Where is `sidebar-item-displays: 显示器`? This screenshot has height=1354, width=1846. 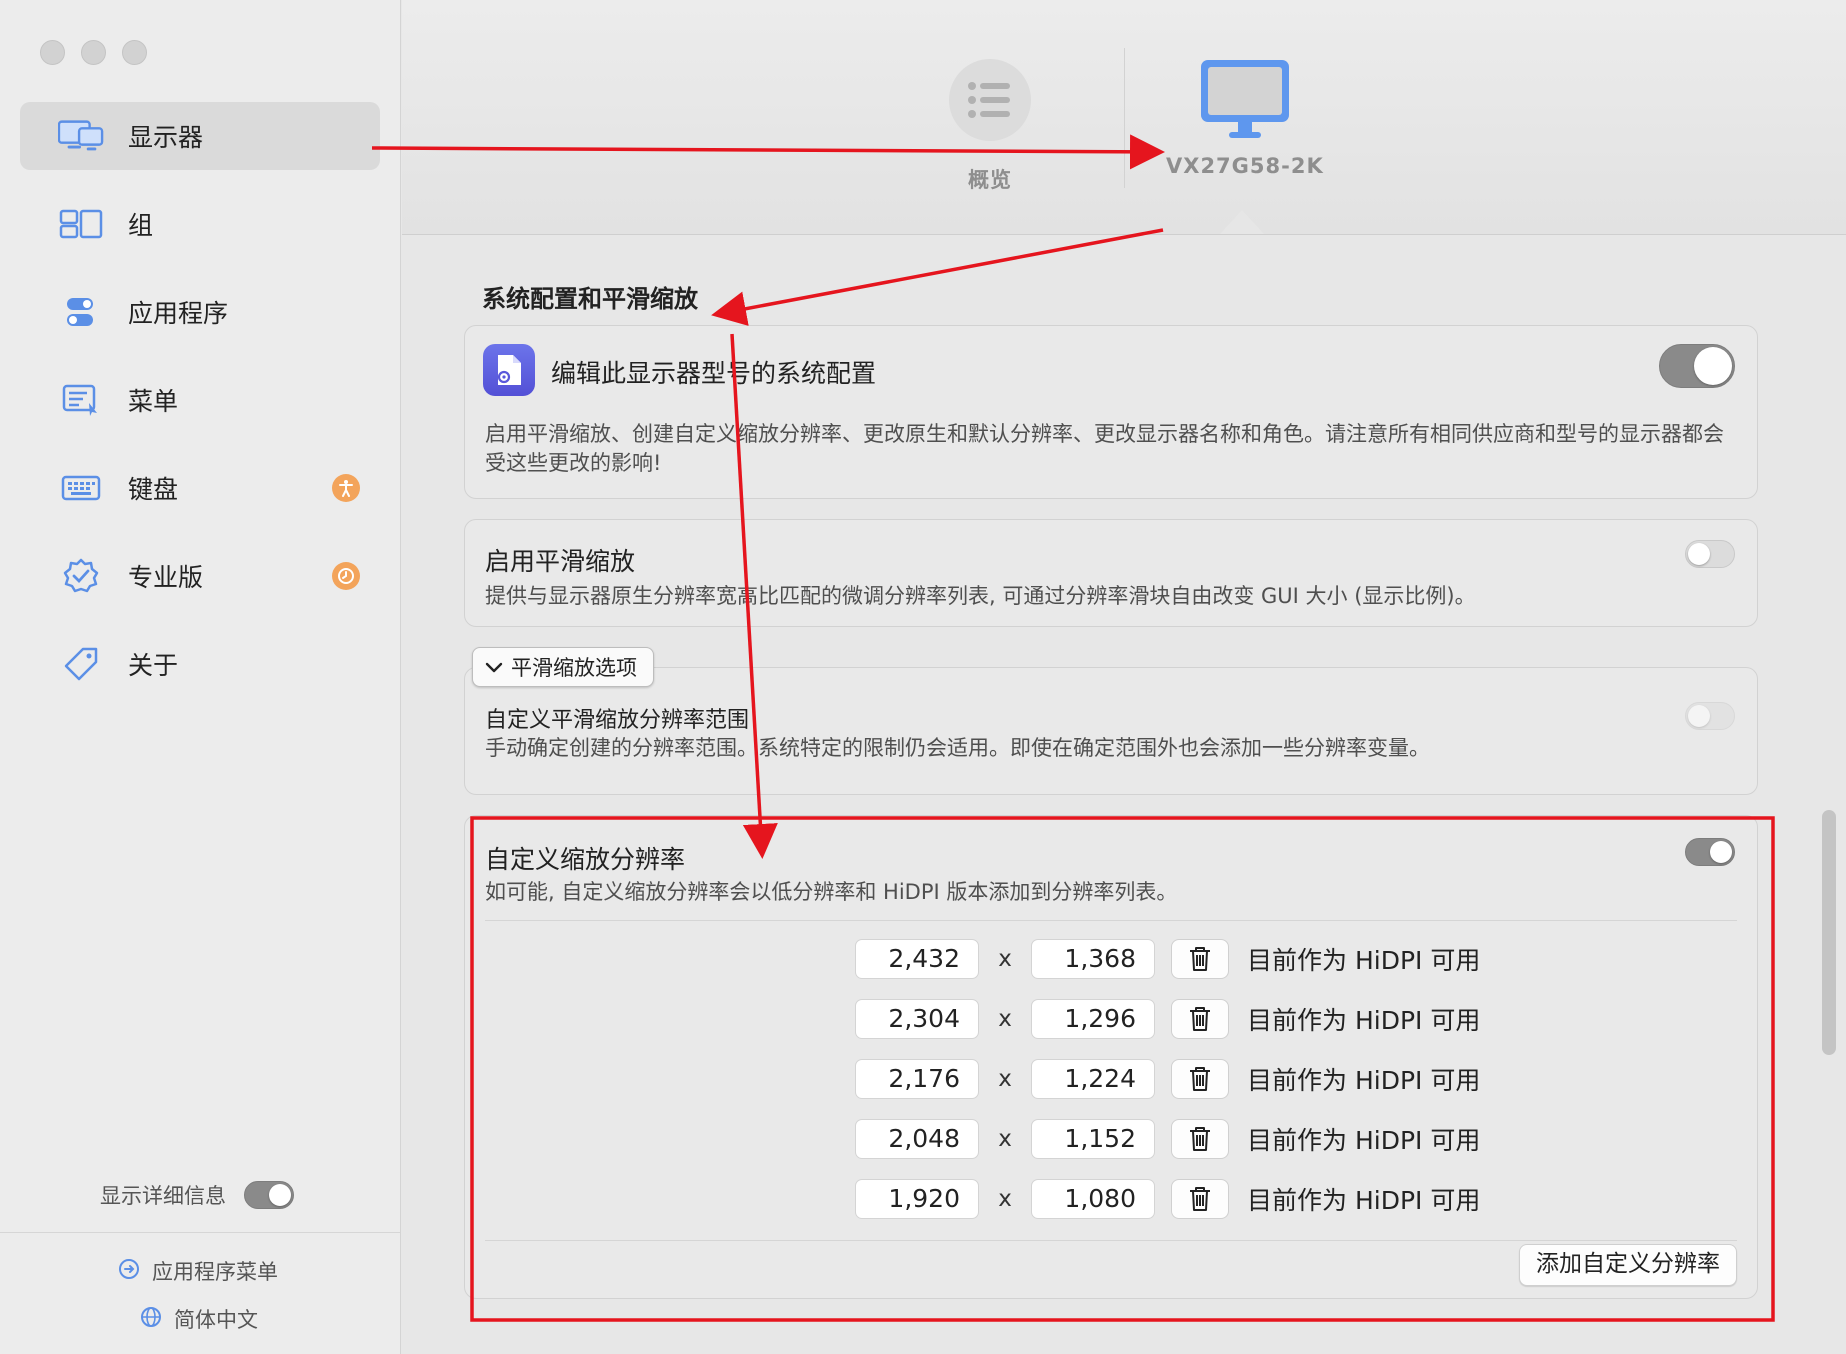 sidebar-item-displays: 显示器 is located at coordinates (200, 136).